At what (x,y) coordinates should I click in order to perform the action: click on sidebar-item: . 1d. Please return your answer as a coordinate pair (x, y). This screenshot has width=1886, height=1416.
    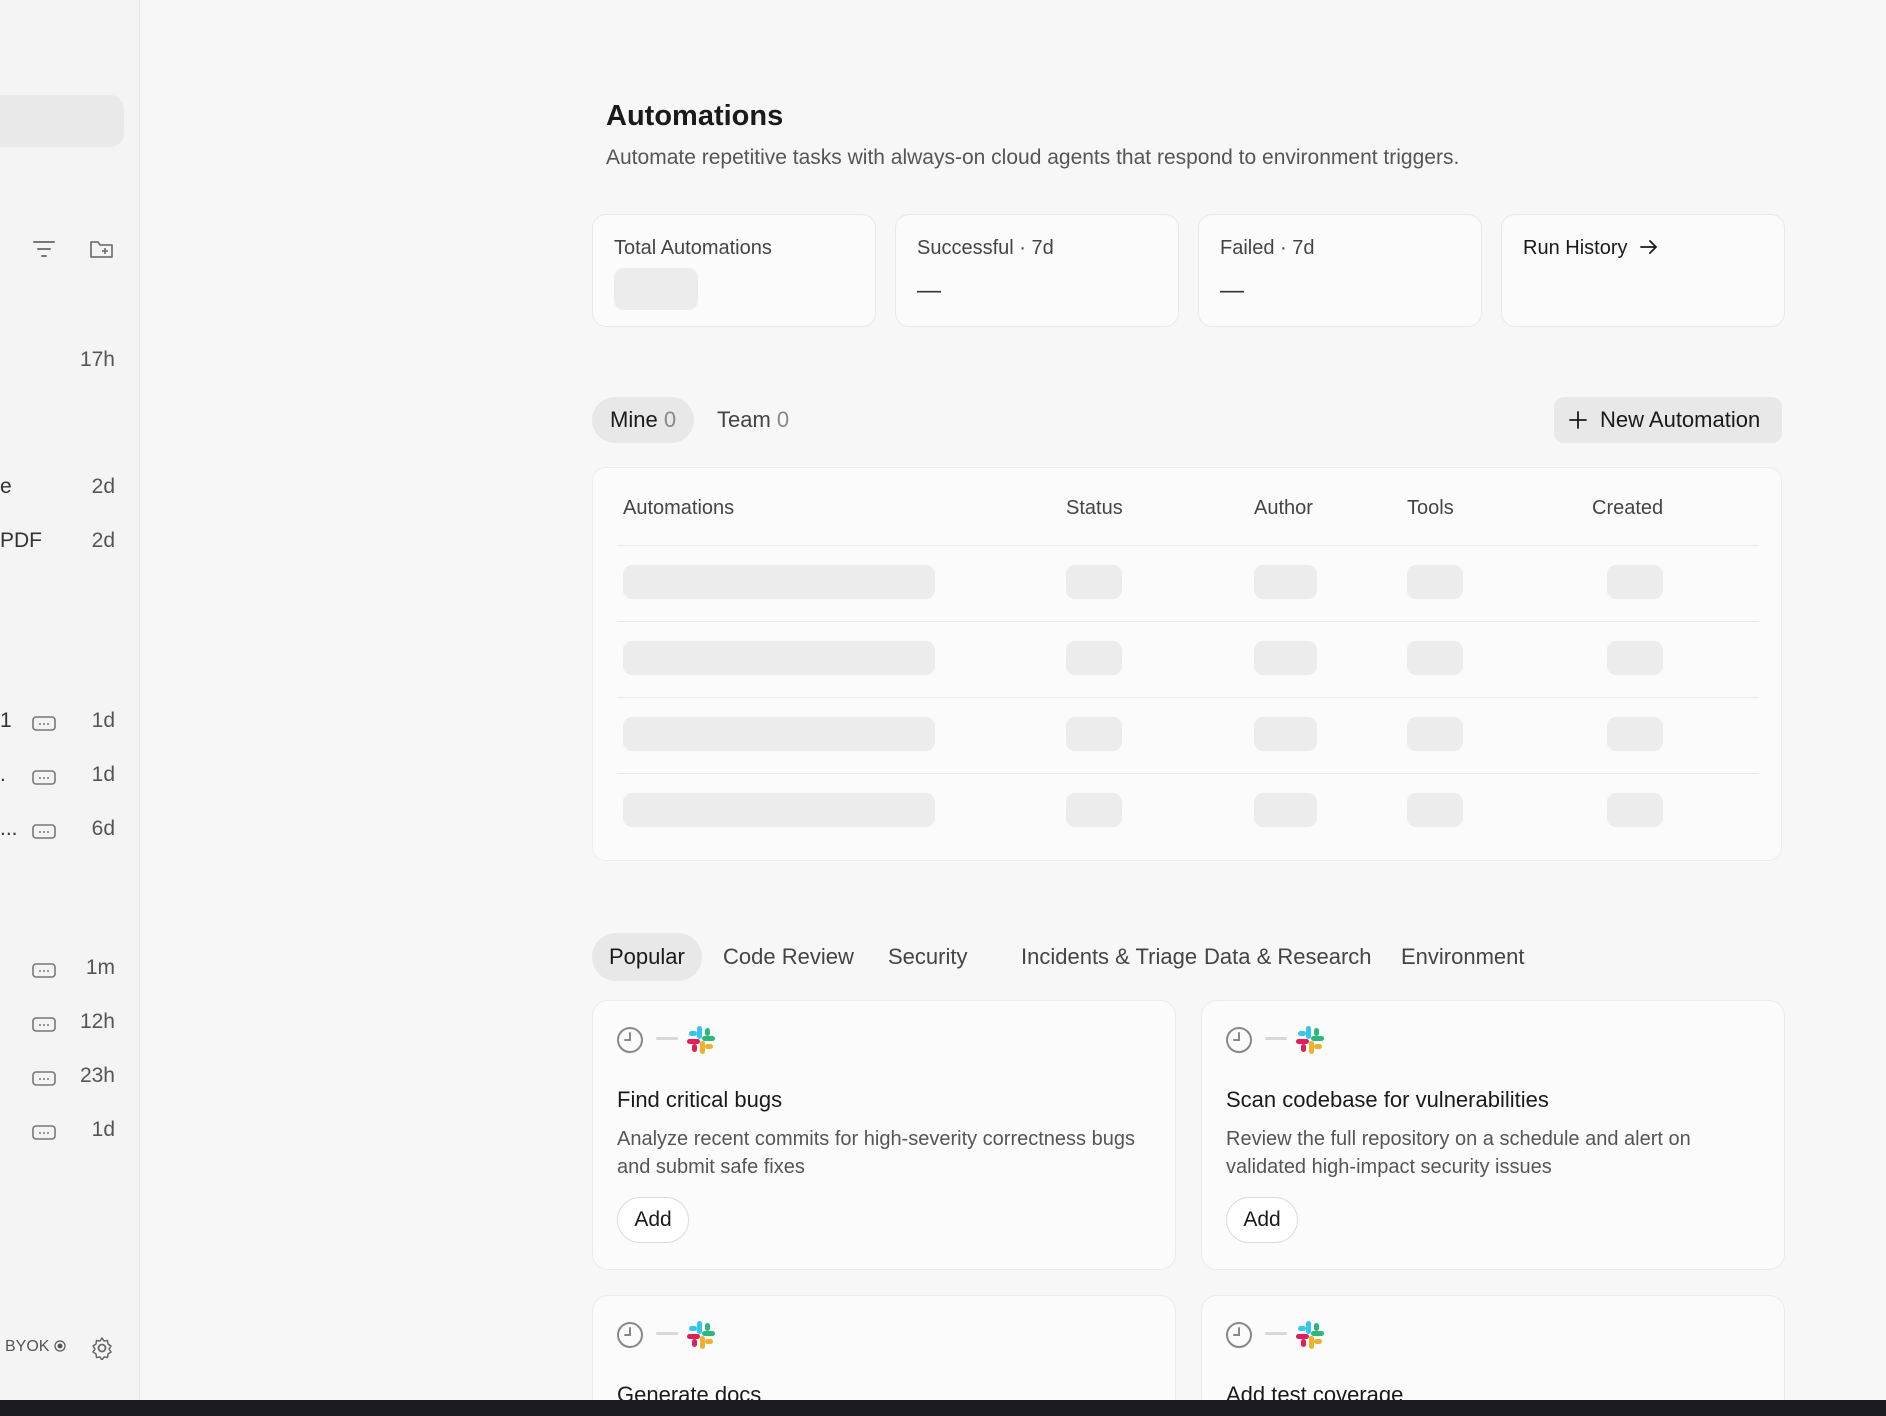
    Looking at the image, I should click on (59, 776).